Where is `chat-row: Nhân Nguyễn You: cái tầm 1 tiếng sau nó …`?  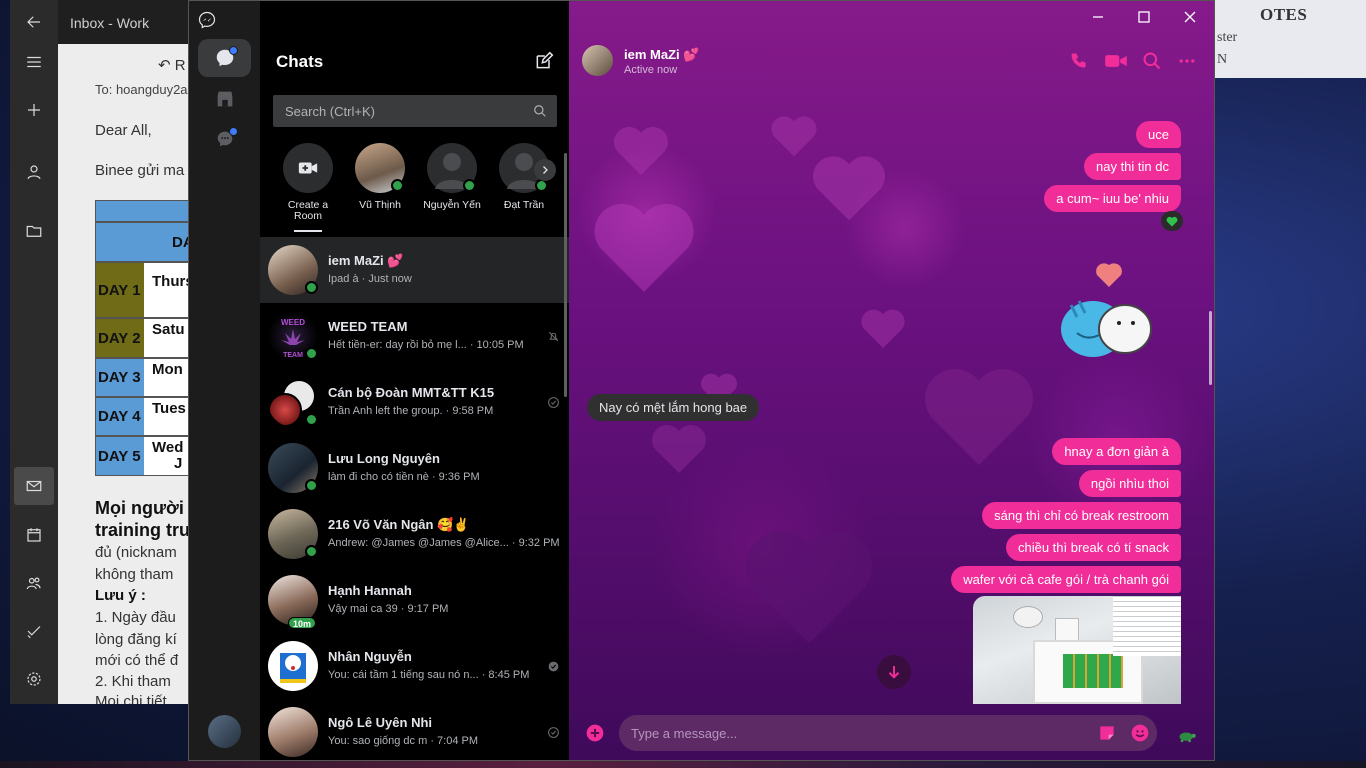
chat-row: Nhân Nguyễn You: cái tầm 1 tiếng sau nó … is located at coordinates (414, 666).